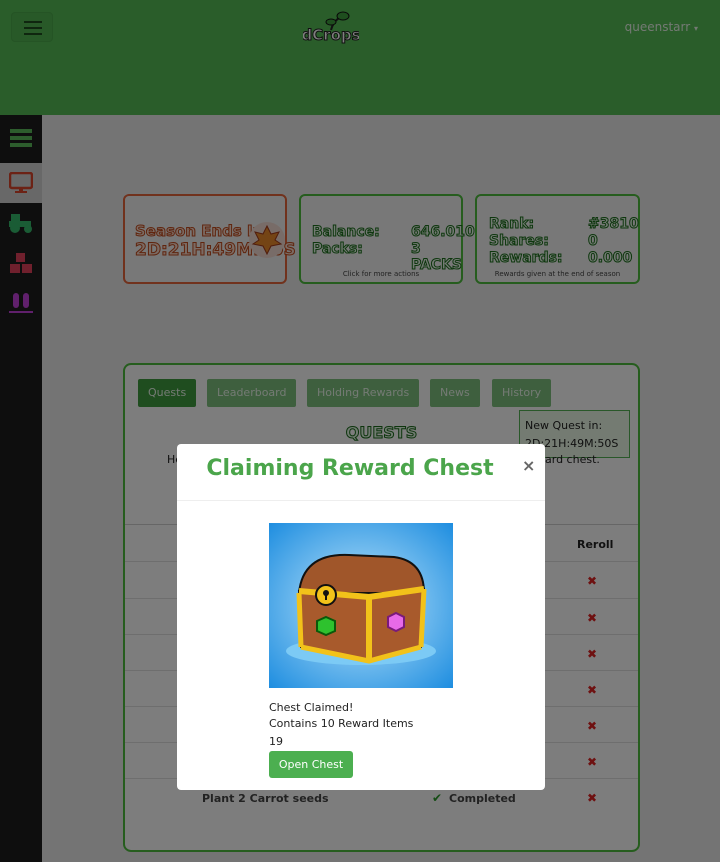 This screenshot has width=720, height=862. Describe the element at coordinates (341, 723) in the screenshot. I see `reward-count: Contains 10 Reward Items` at that location.